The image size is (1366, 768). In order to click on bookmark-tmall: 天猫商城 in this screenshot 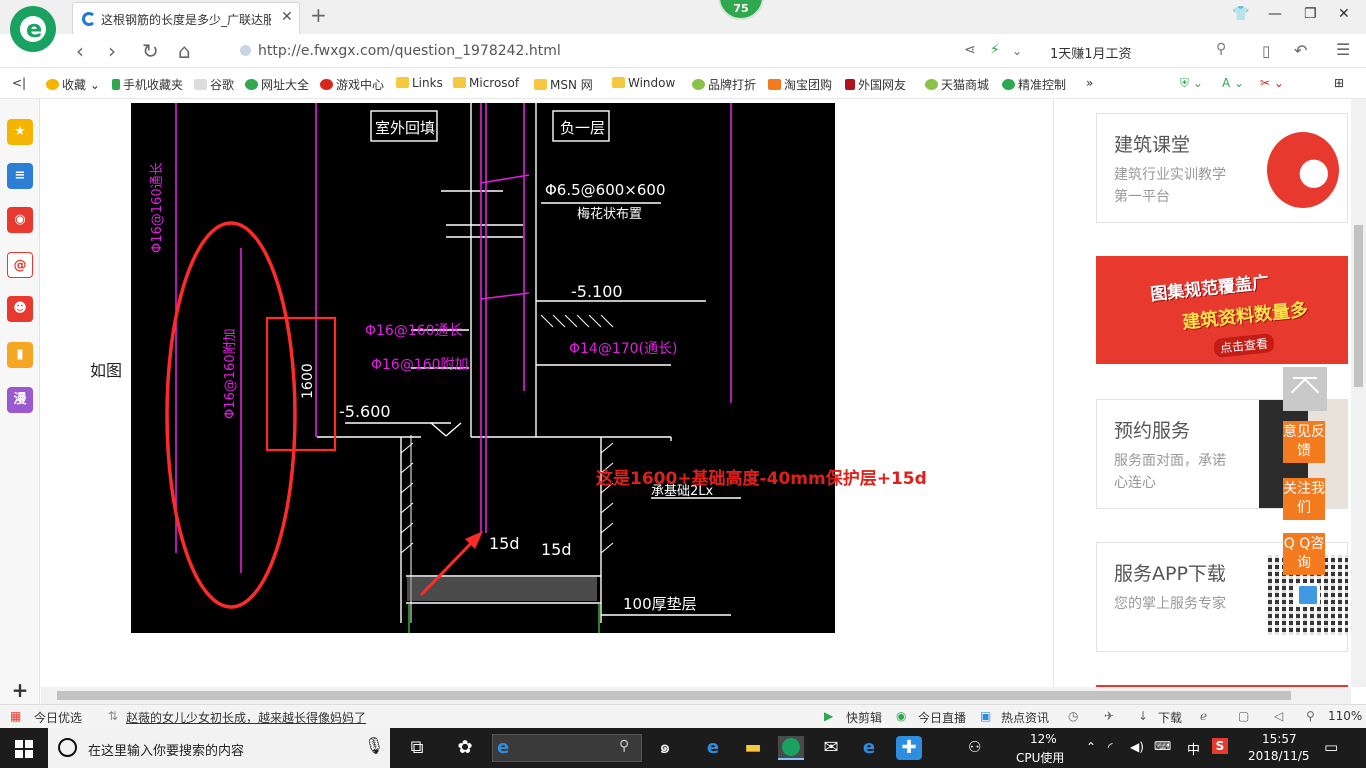, I will do `click(957, 84)`.